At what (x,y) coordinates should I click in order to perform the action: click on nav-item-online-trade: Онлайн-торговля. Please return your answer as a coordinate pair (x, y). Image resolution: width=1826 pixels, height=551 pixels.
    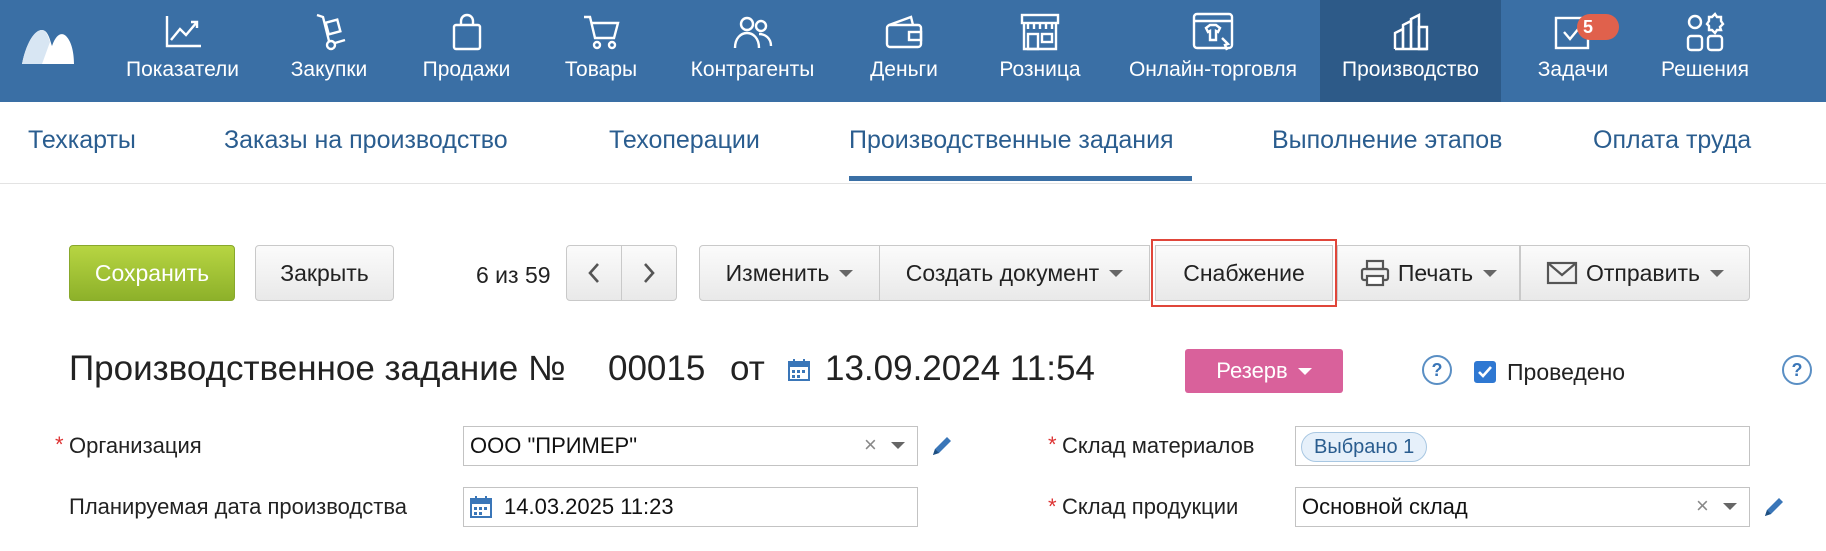
    Looking at the image, I should click on (1213, 51).